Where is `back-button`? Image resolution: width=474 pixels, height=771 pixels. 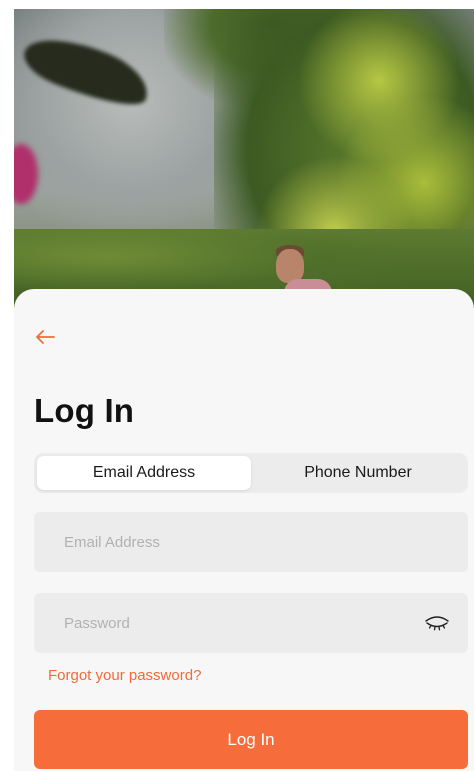 back-button is located at coordinates (45, 337).